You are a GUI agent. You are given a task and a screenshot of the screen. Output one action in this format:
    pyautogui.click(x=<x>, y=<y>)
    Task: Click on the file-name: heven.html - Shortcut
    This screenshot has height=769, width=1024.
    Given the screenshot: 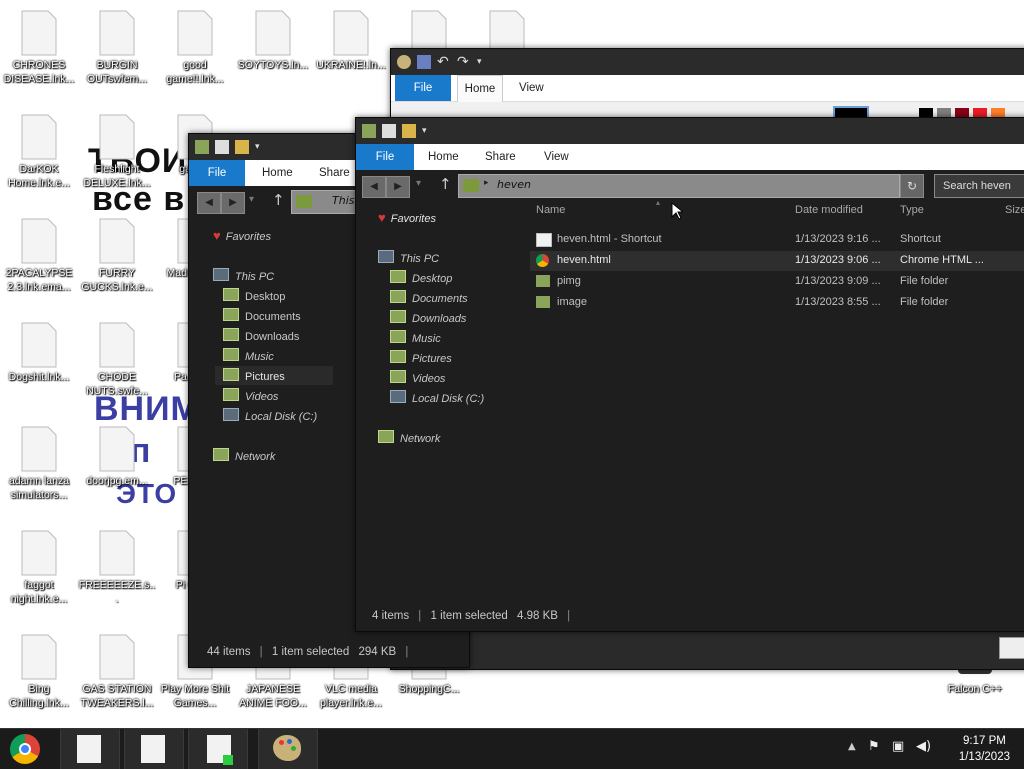 What is the action you would take?
    pyautogui.click(x=609, y=239)
    